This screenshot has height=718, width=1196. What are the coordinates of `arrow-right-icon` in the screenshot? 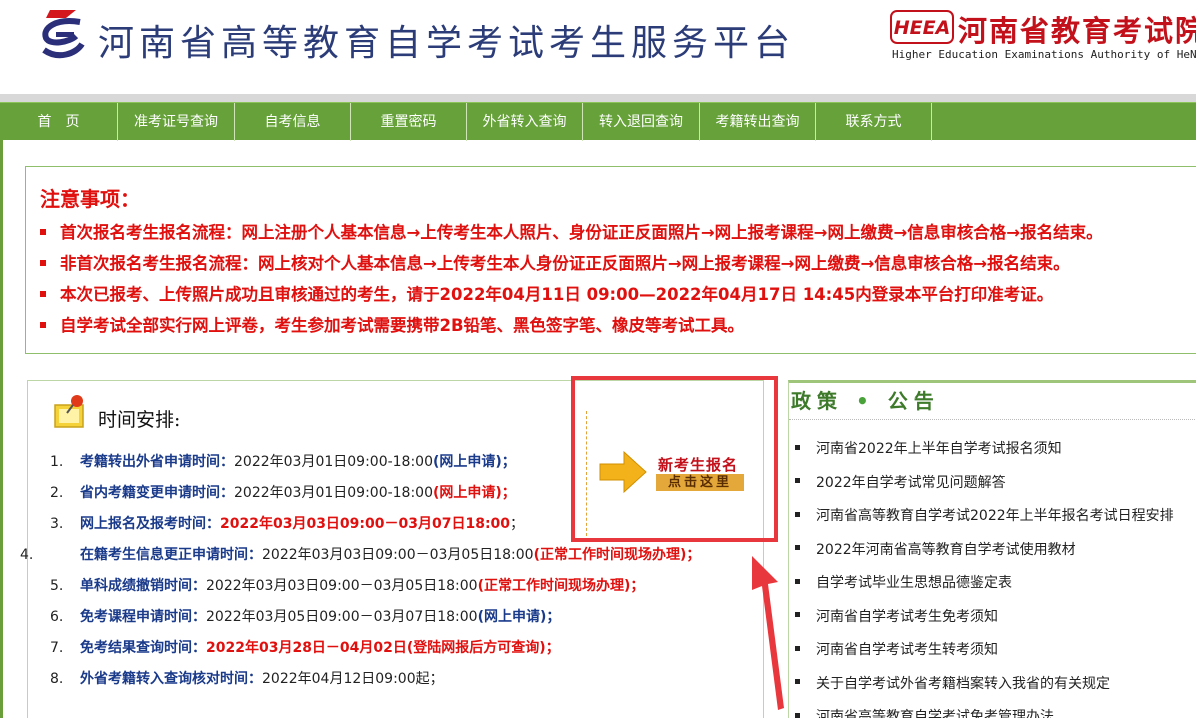 It's located at (623, 472).